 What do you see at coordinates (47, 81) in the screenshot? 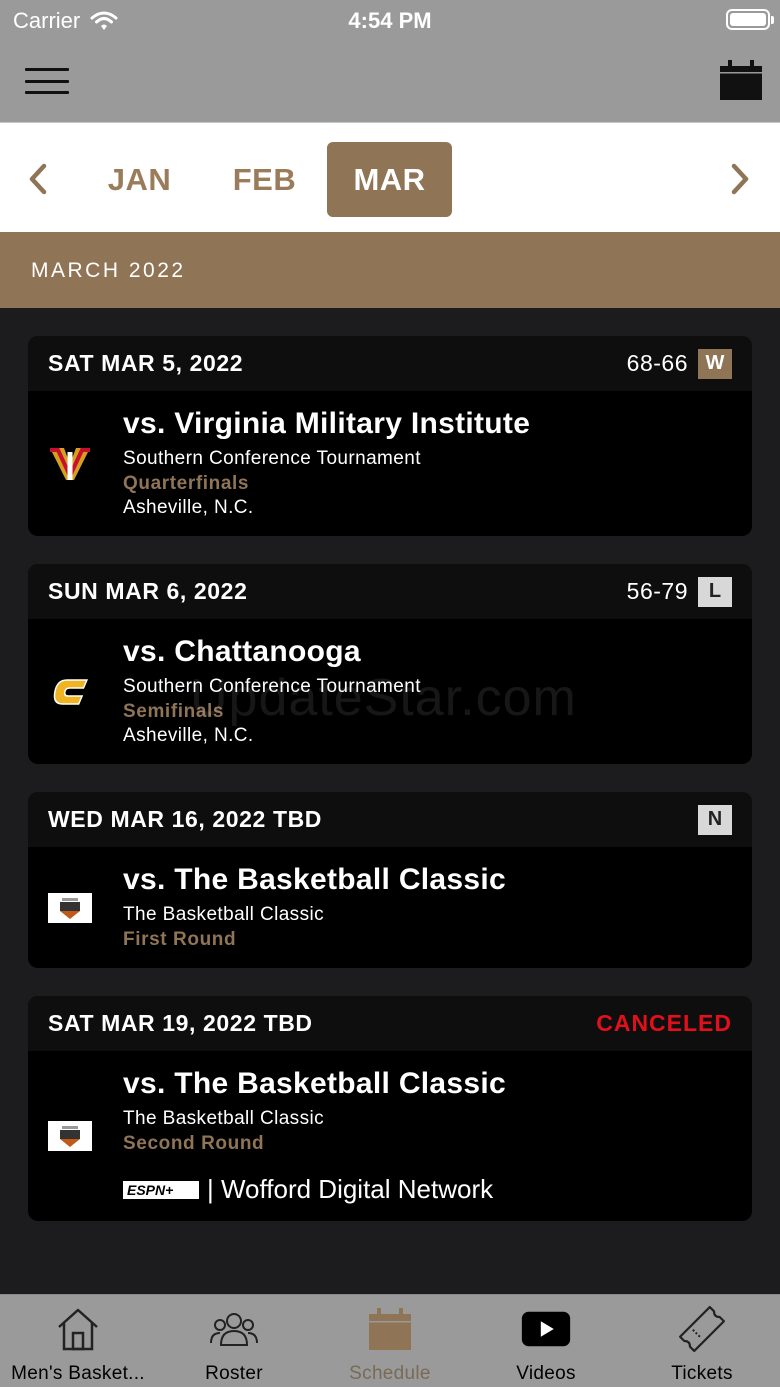
I see `menu-icon` at bounding box center [47, 81].